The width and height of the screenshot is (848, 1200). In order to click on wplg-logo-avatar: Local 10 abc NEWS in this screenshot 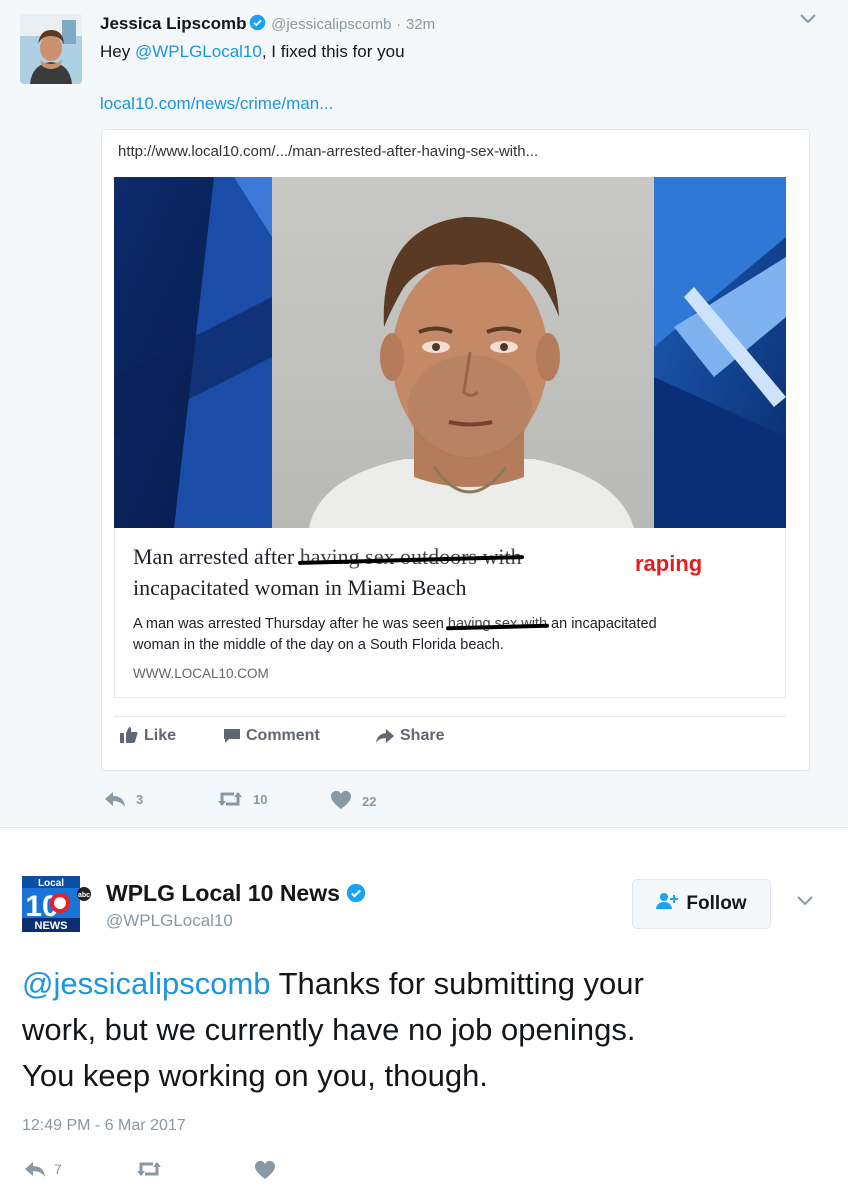, I will do `click(56, 904)`.